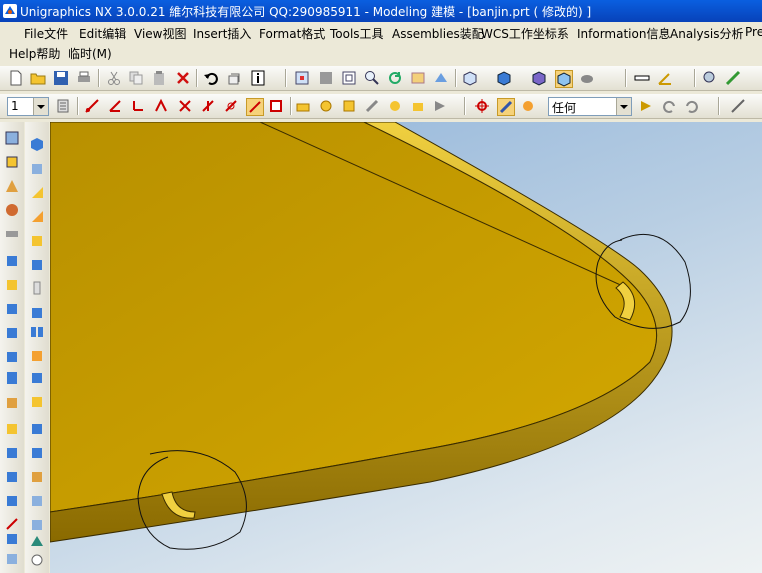 The image size is (762, 573). I want to click on section-icon, so click(733, 78).